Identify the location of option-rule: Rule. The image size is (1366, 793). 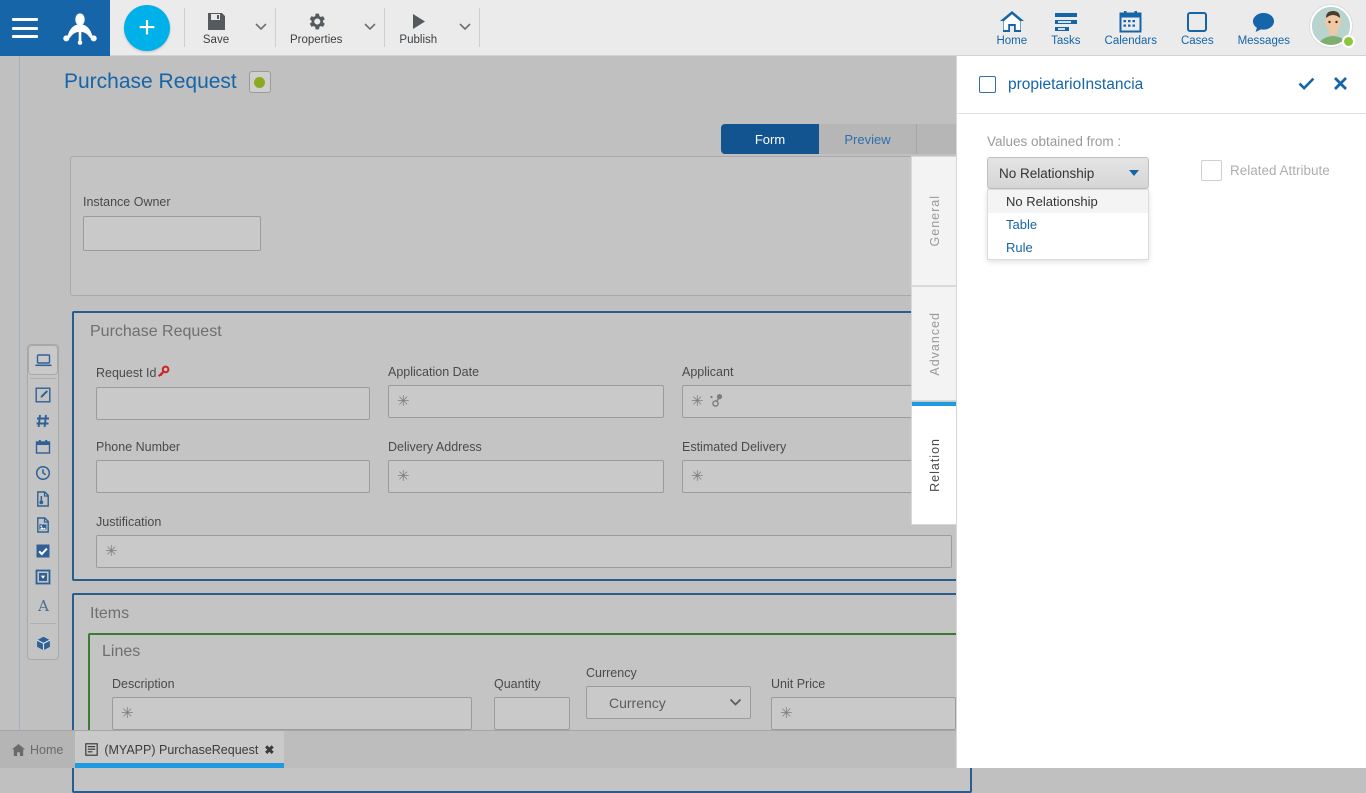
(1068, 247).